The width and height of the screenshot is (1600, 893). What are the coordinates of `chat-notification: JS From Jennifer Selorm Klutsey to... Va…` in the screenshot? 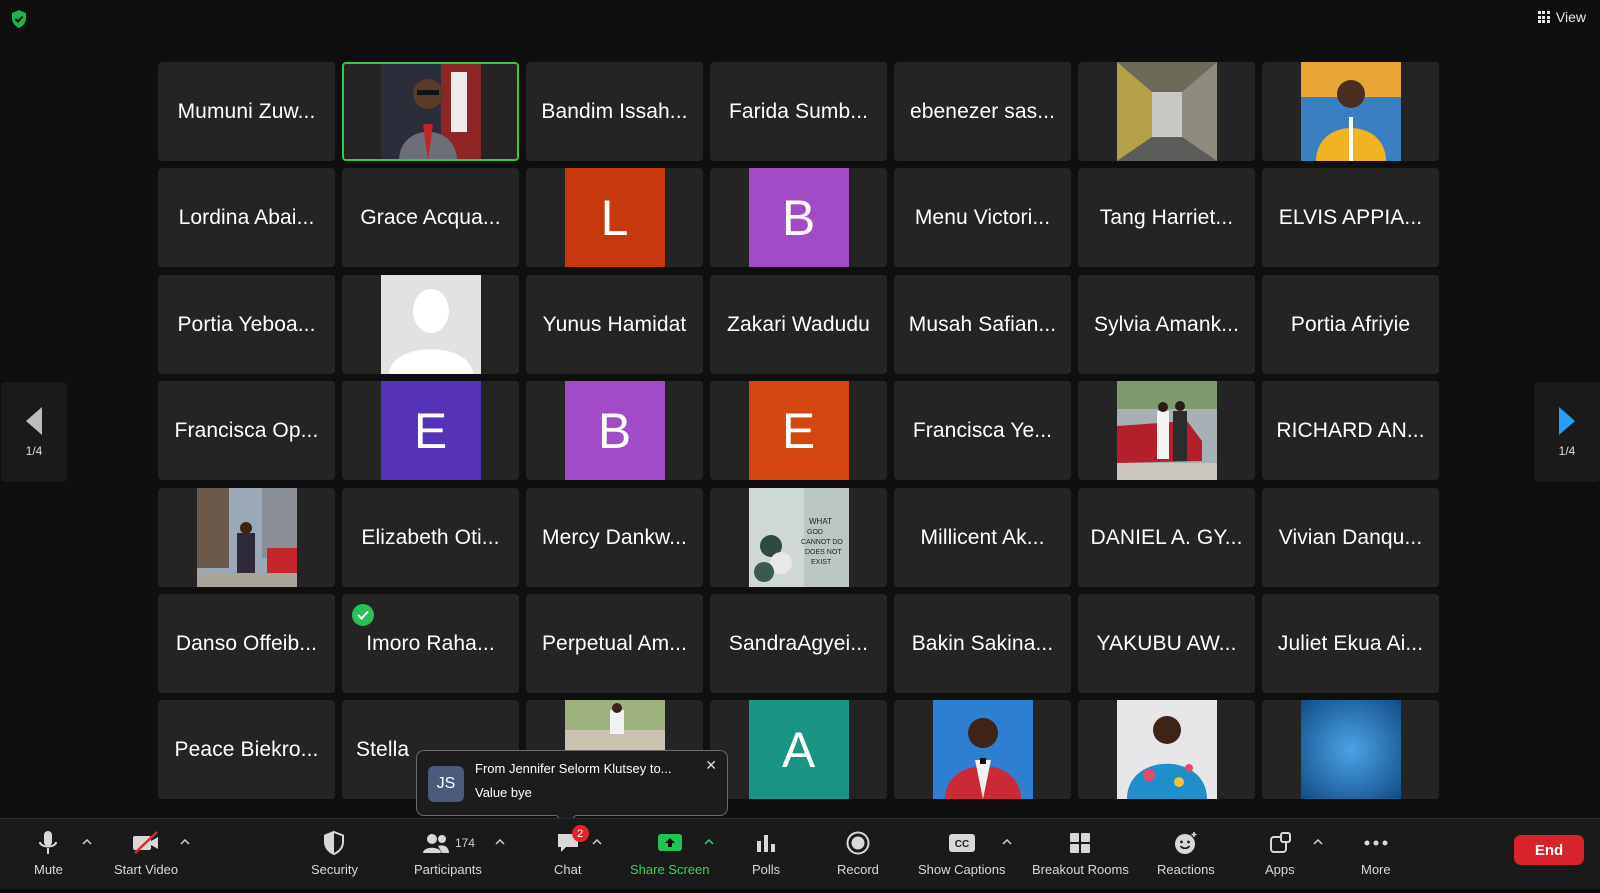 It's located at (572, 788).